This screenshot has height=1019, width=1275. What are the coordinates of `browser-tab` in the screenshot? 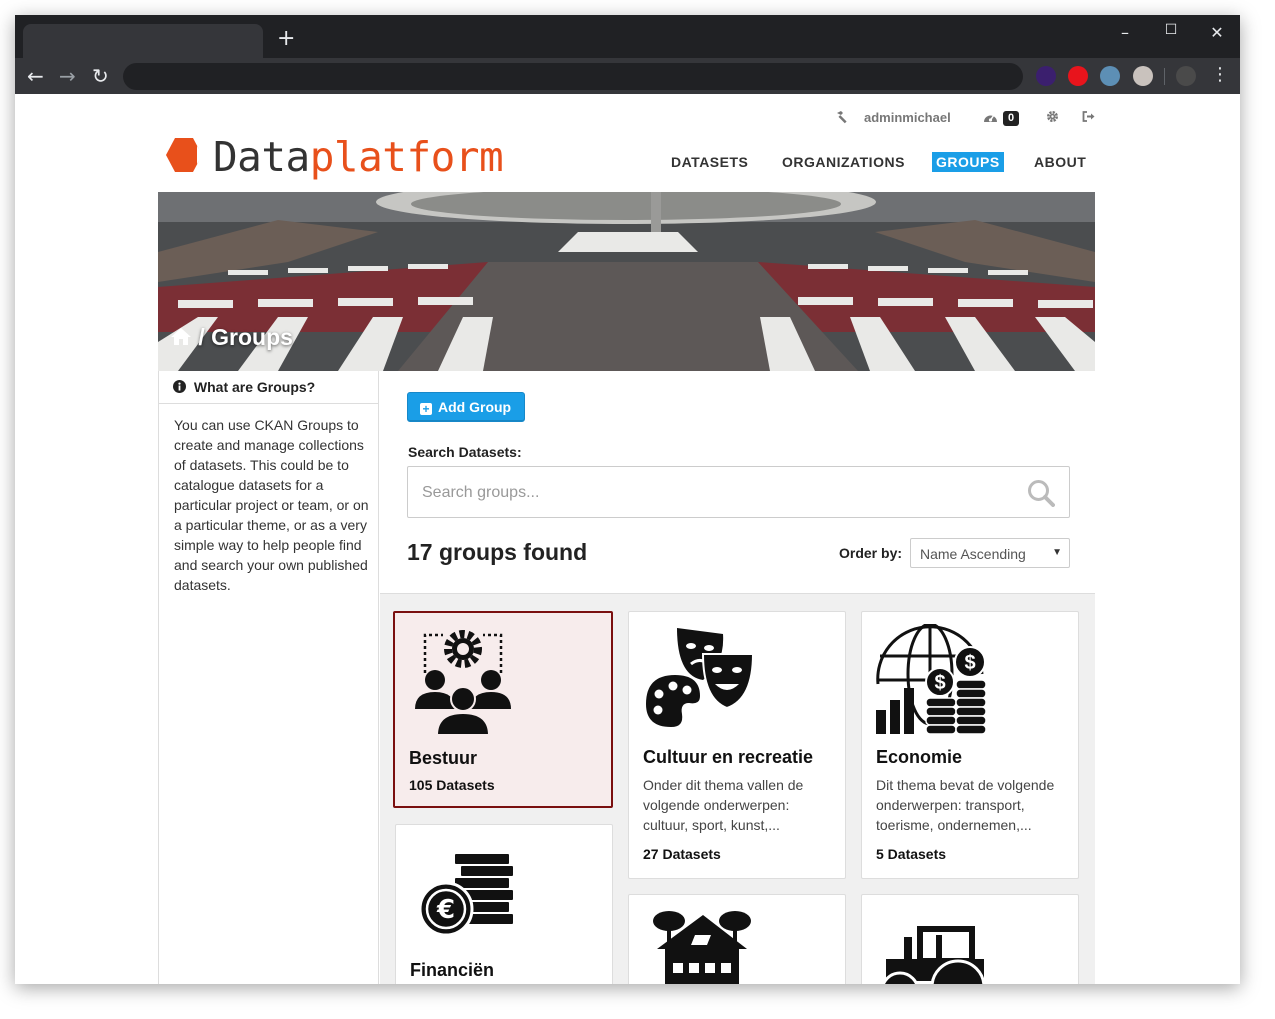 It's located at (143, 41).